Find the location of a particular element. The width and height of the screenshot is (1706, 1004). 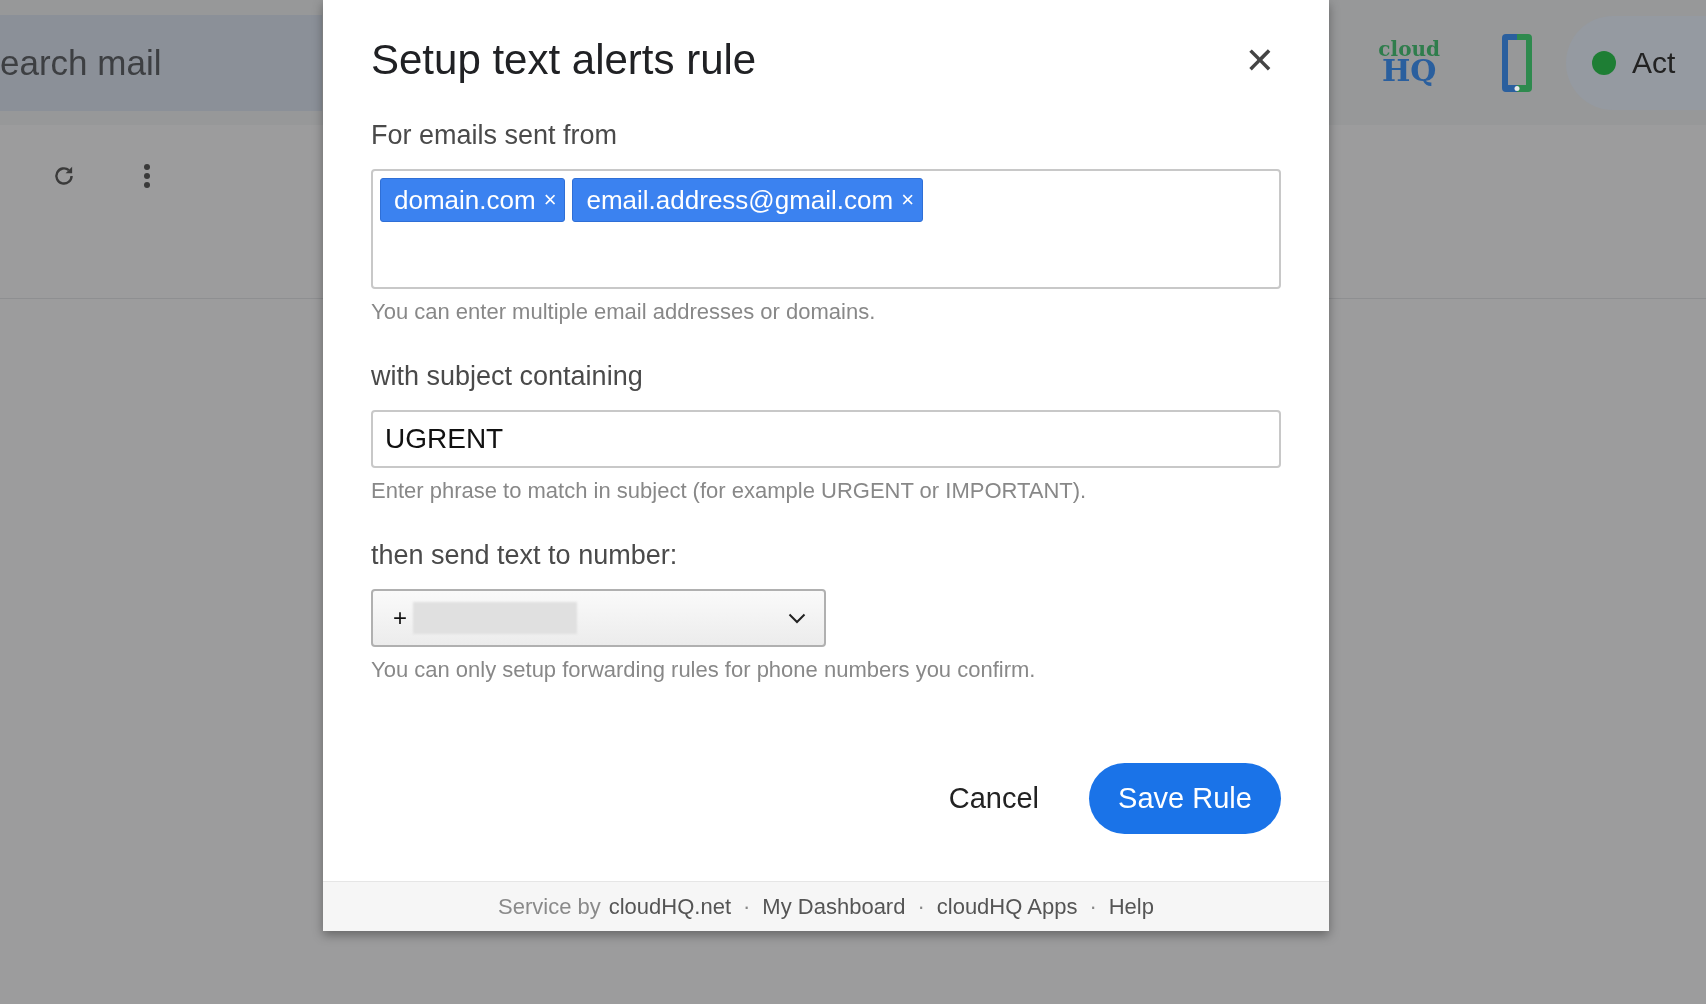

search-field: earch mail is located at coordinates (161, 62).